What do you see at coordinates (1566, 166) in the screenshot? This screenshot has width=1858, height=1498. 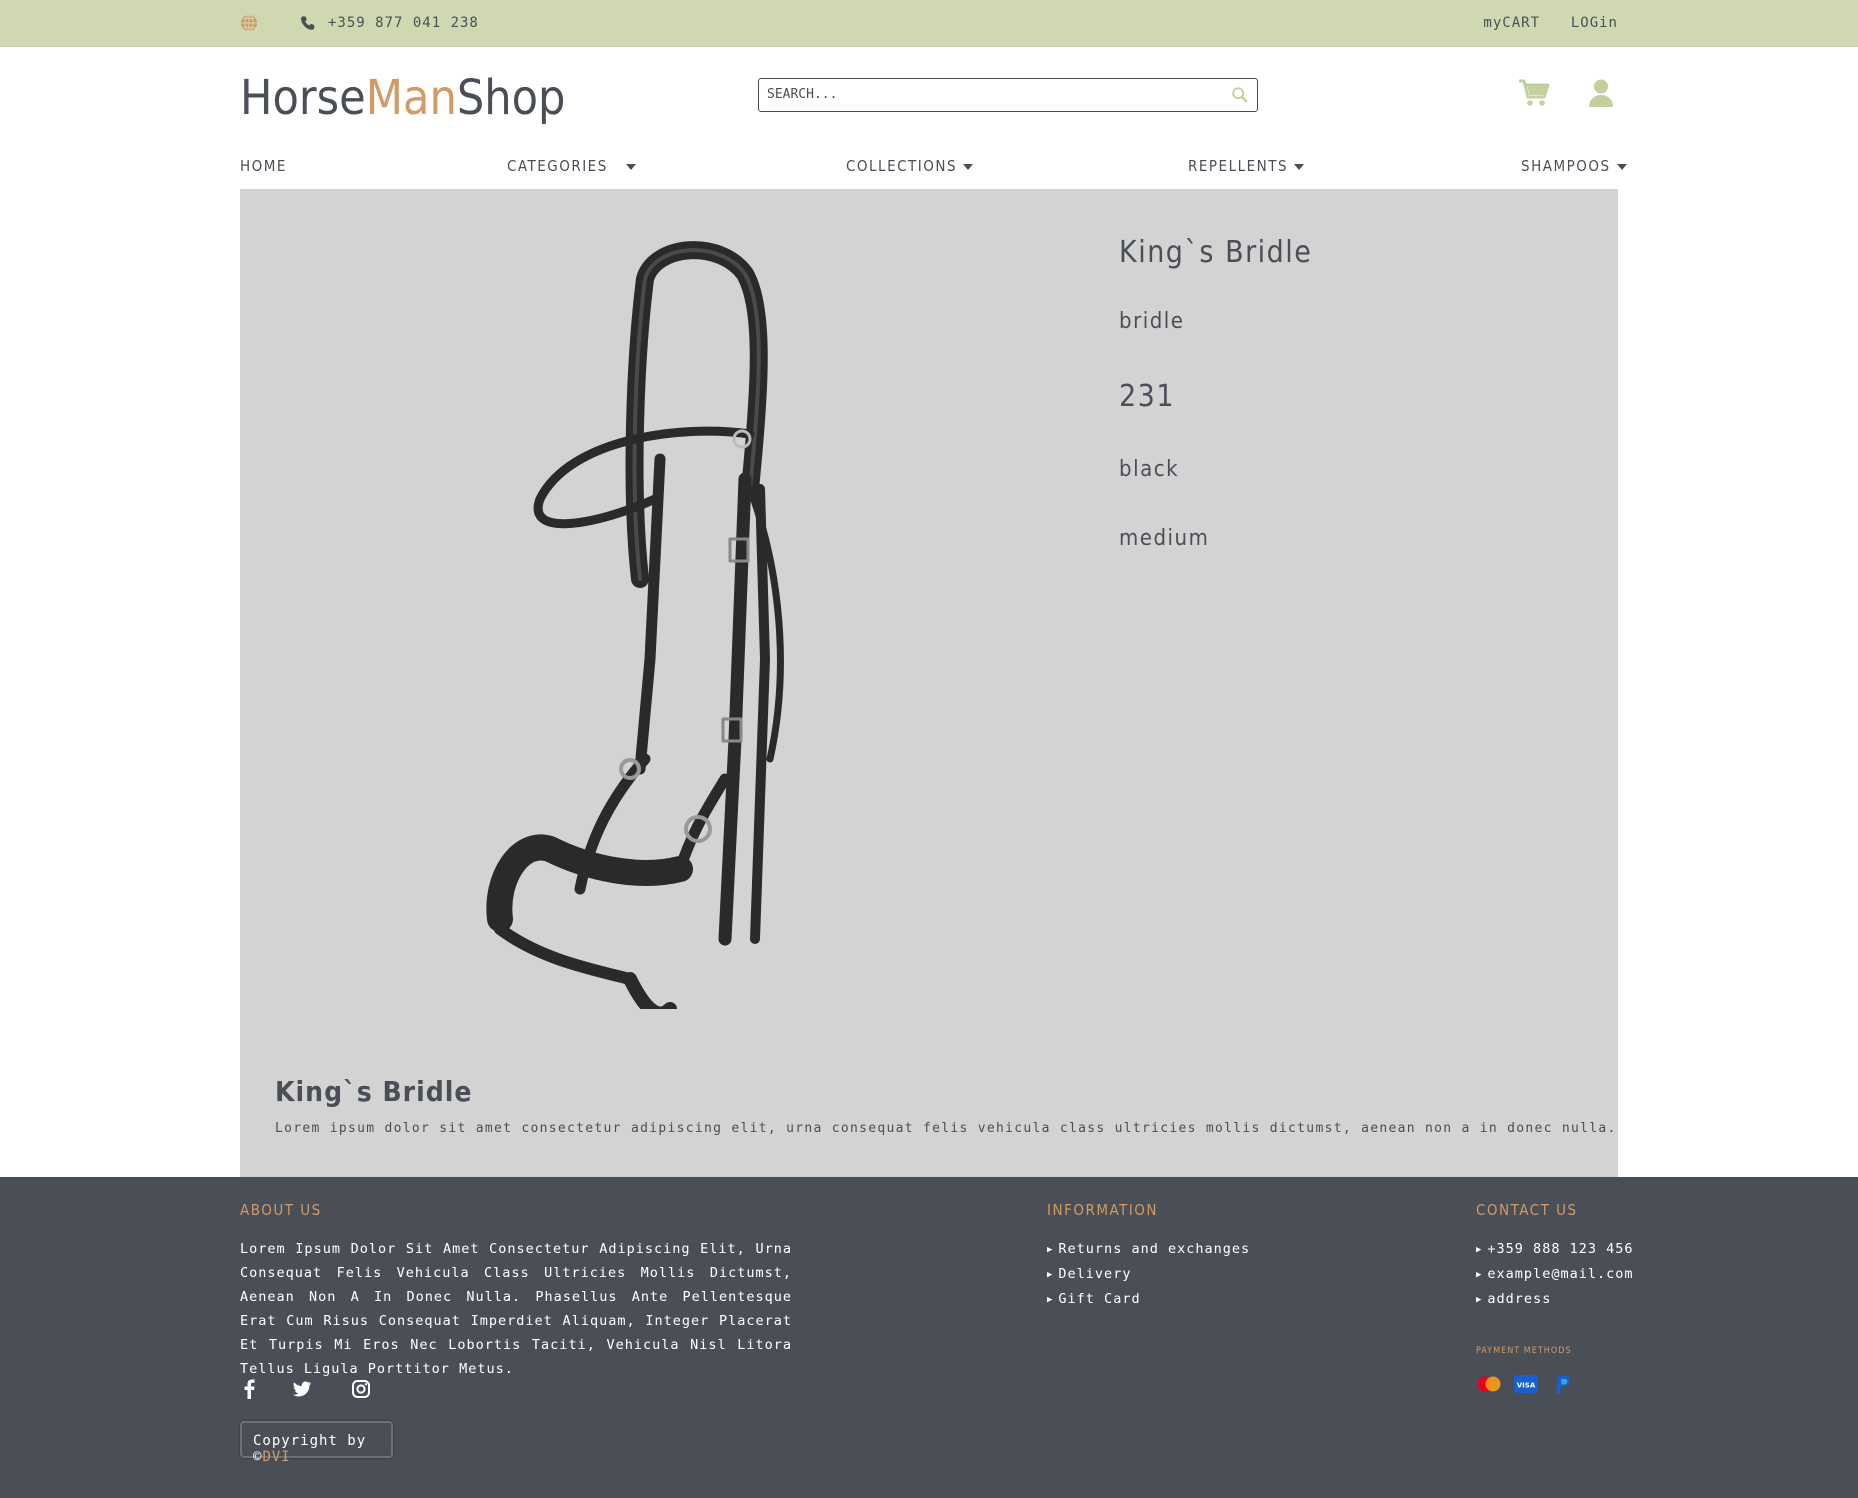 I see `nav-shampoos-label: SHAMPOOS` at bounding box center [1566, 166].